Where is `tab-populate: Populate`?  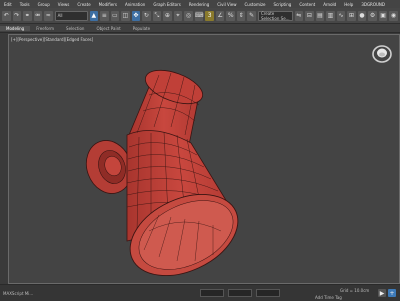 tab-populate: Populate is located at coordinates (141, 28).